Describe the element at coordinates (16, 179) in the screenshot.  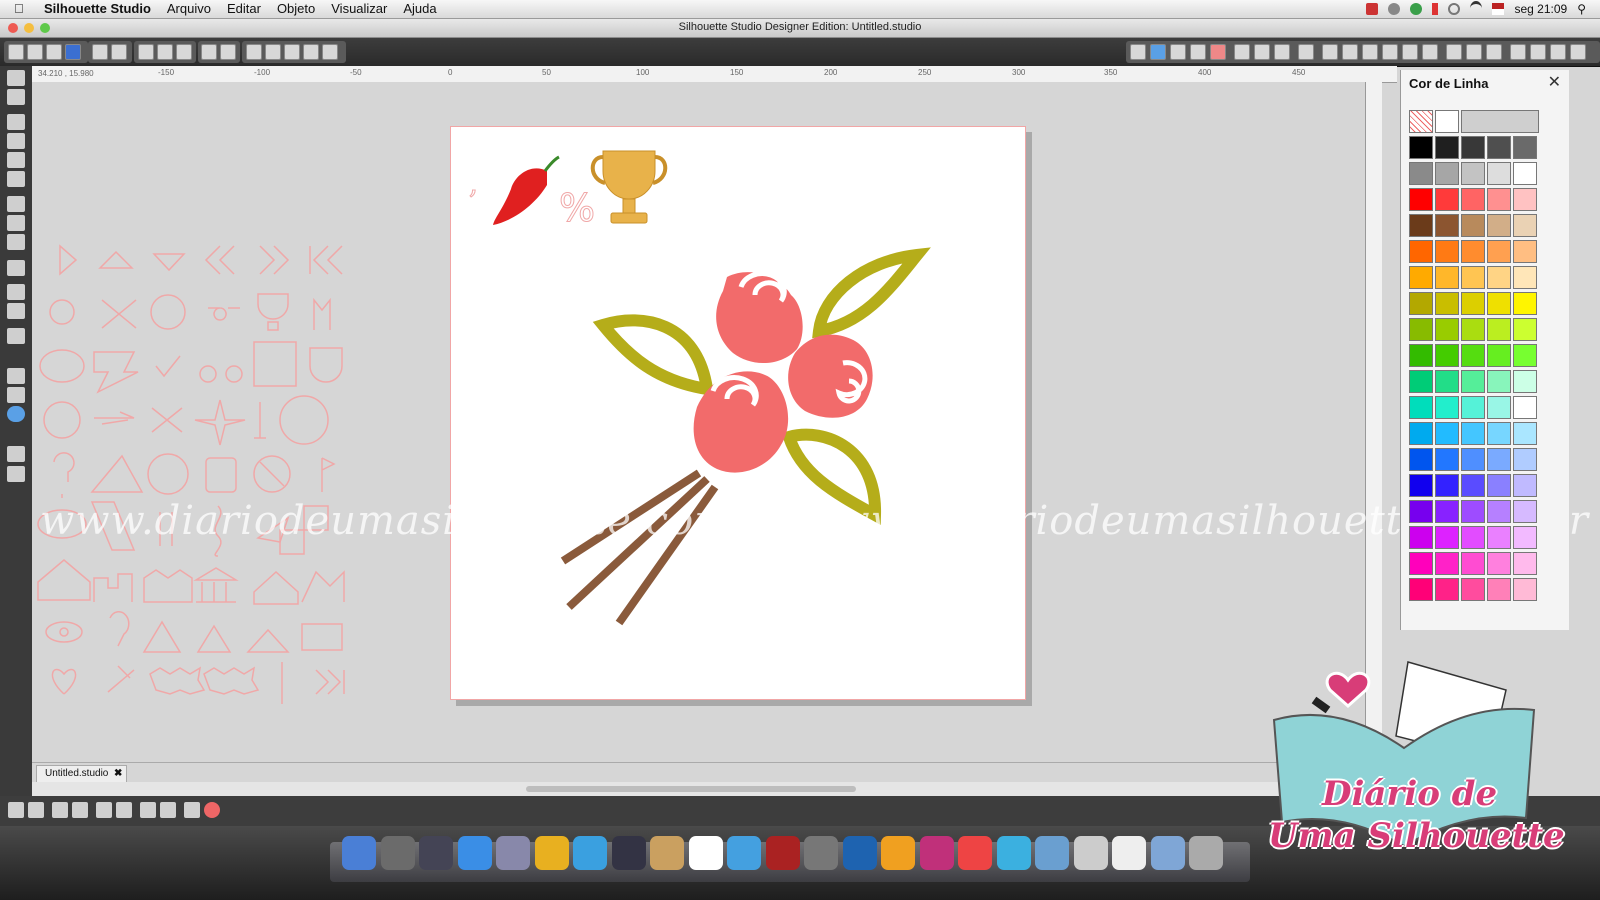
I see `ellipse-tool-icon` at that location.